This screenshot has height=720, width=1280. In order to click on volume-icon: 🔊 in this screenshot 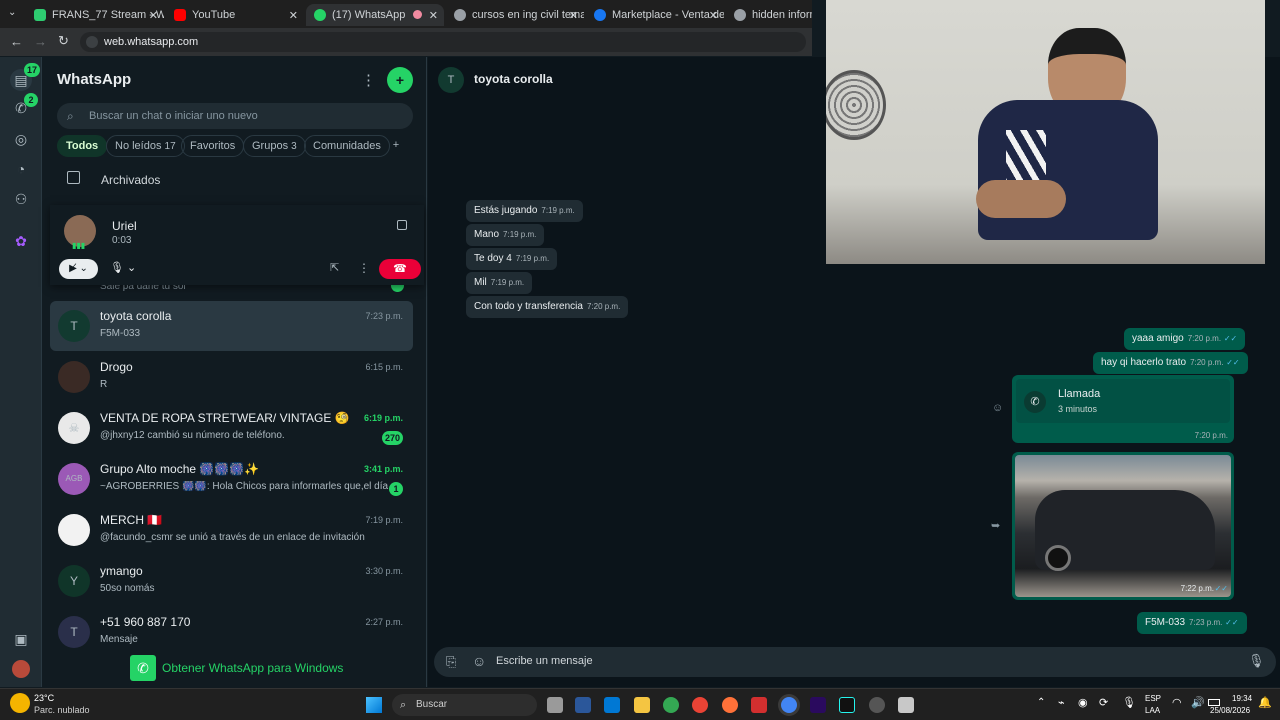, I will do `click(1198, 702)`.